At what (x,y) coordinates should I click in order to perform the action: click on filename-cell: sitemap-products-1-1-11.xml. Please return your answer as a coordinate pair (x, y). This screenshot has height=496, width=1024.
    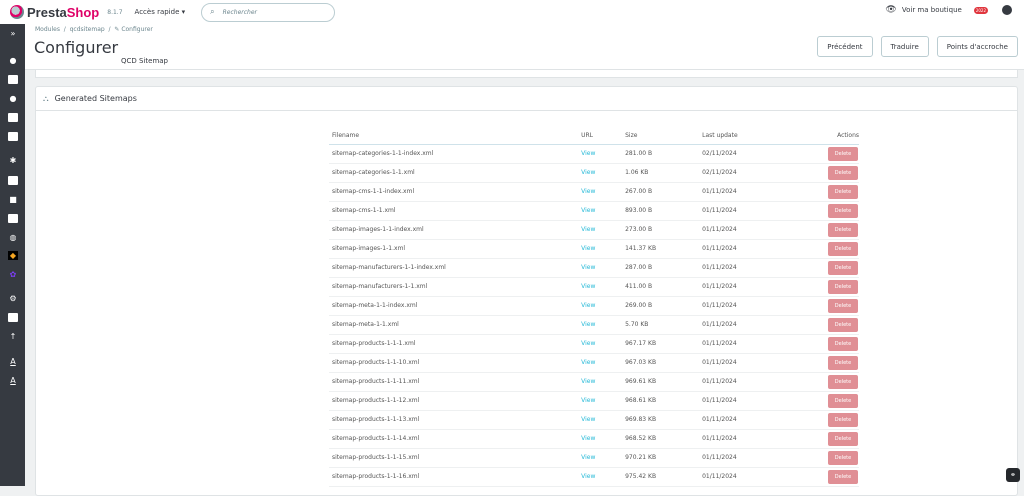
    Looking at the image, I should click on (455, 382).